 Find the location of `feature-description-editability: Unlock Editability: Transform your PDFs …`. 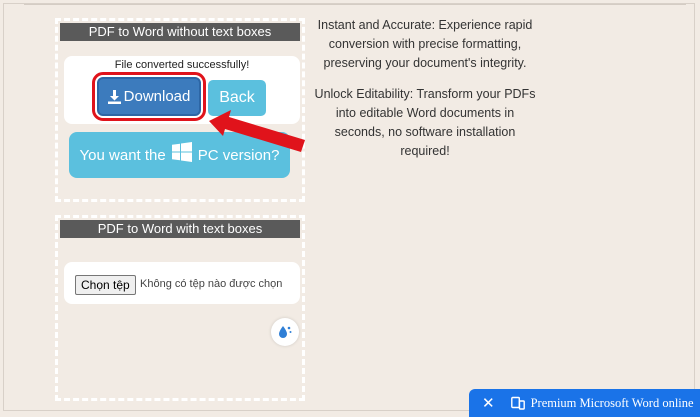

feature-description-editability: Unlock Editability: Transform your PDFs … is located at coordinates (425, 122).